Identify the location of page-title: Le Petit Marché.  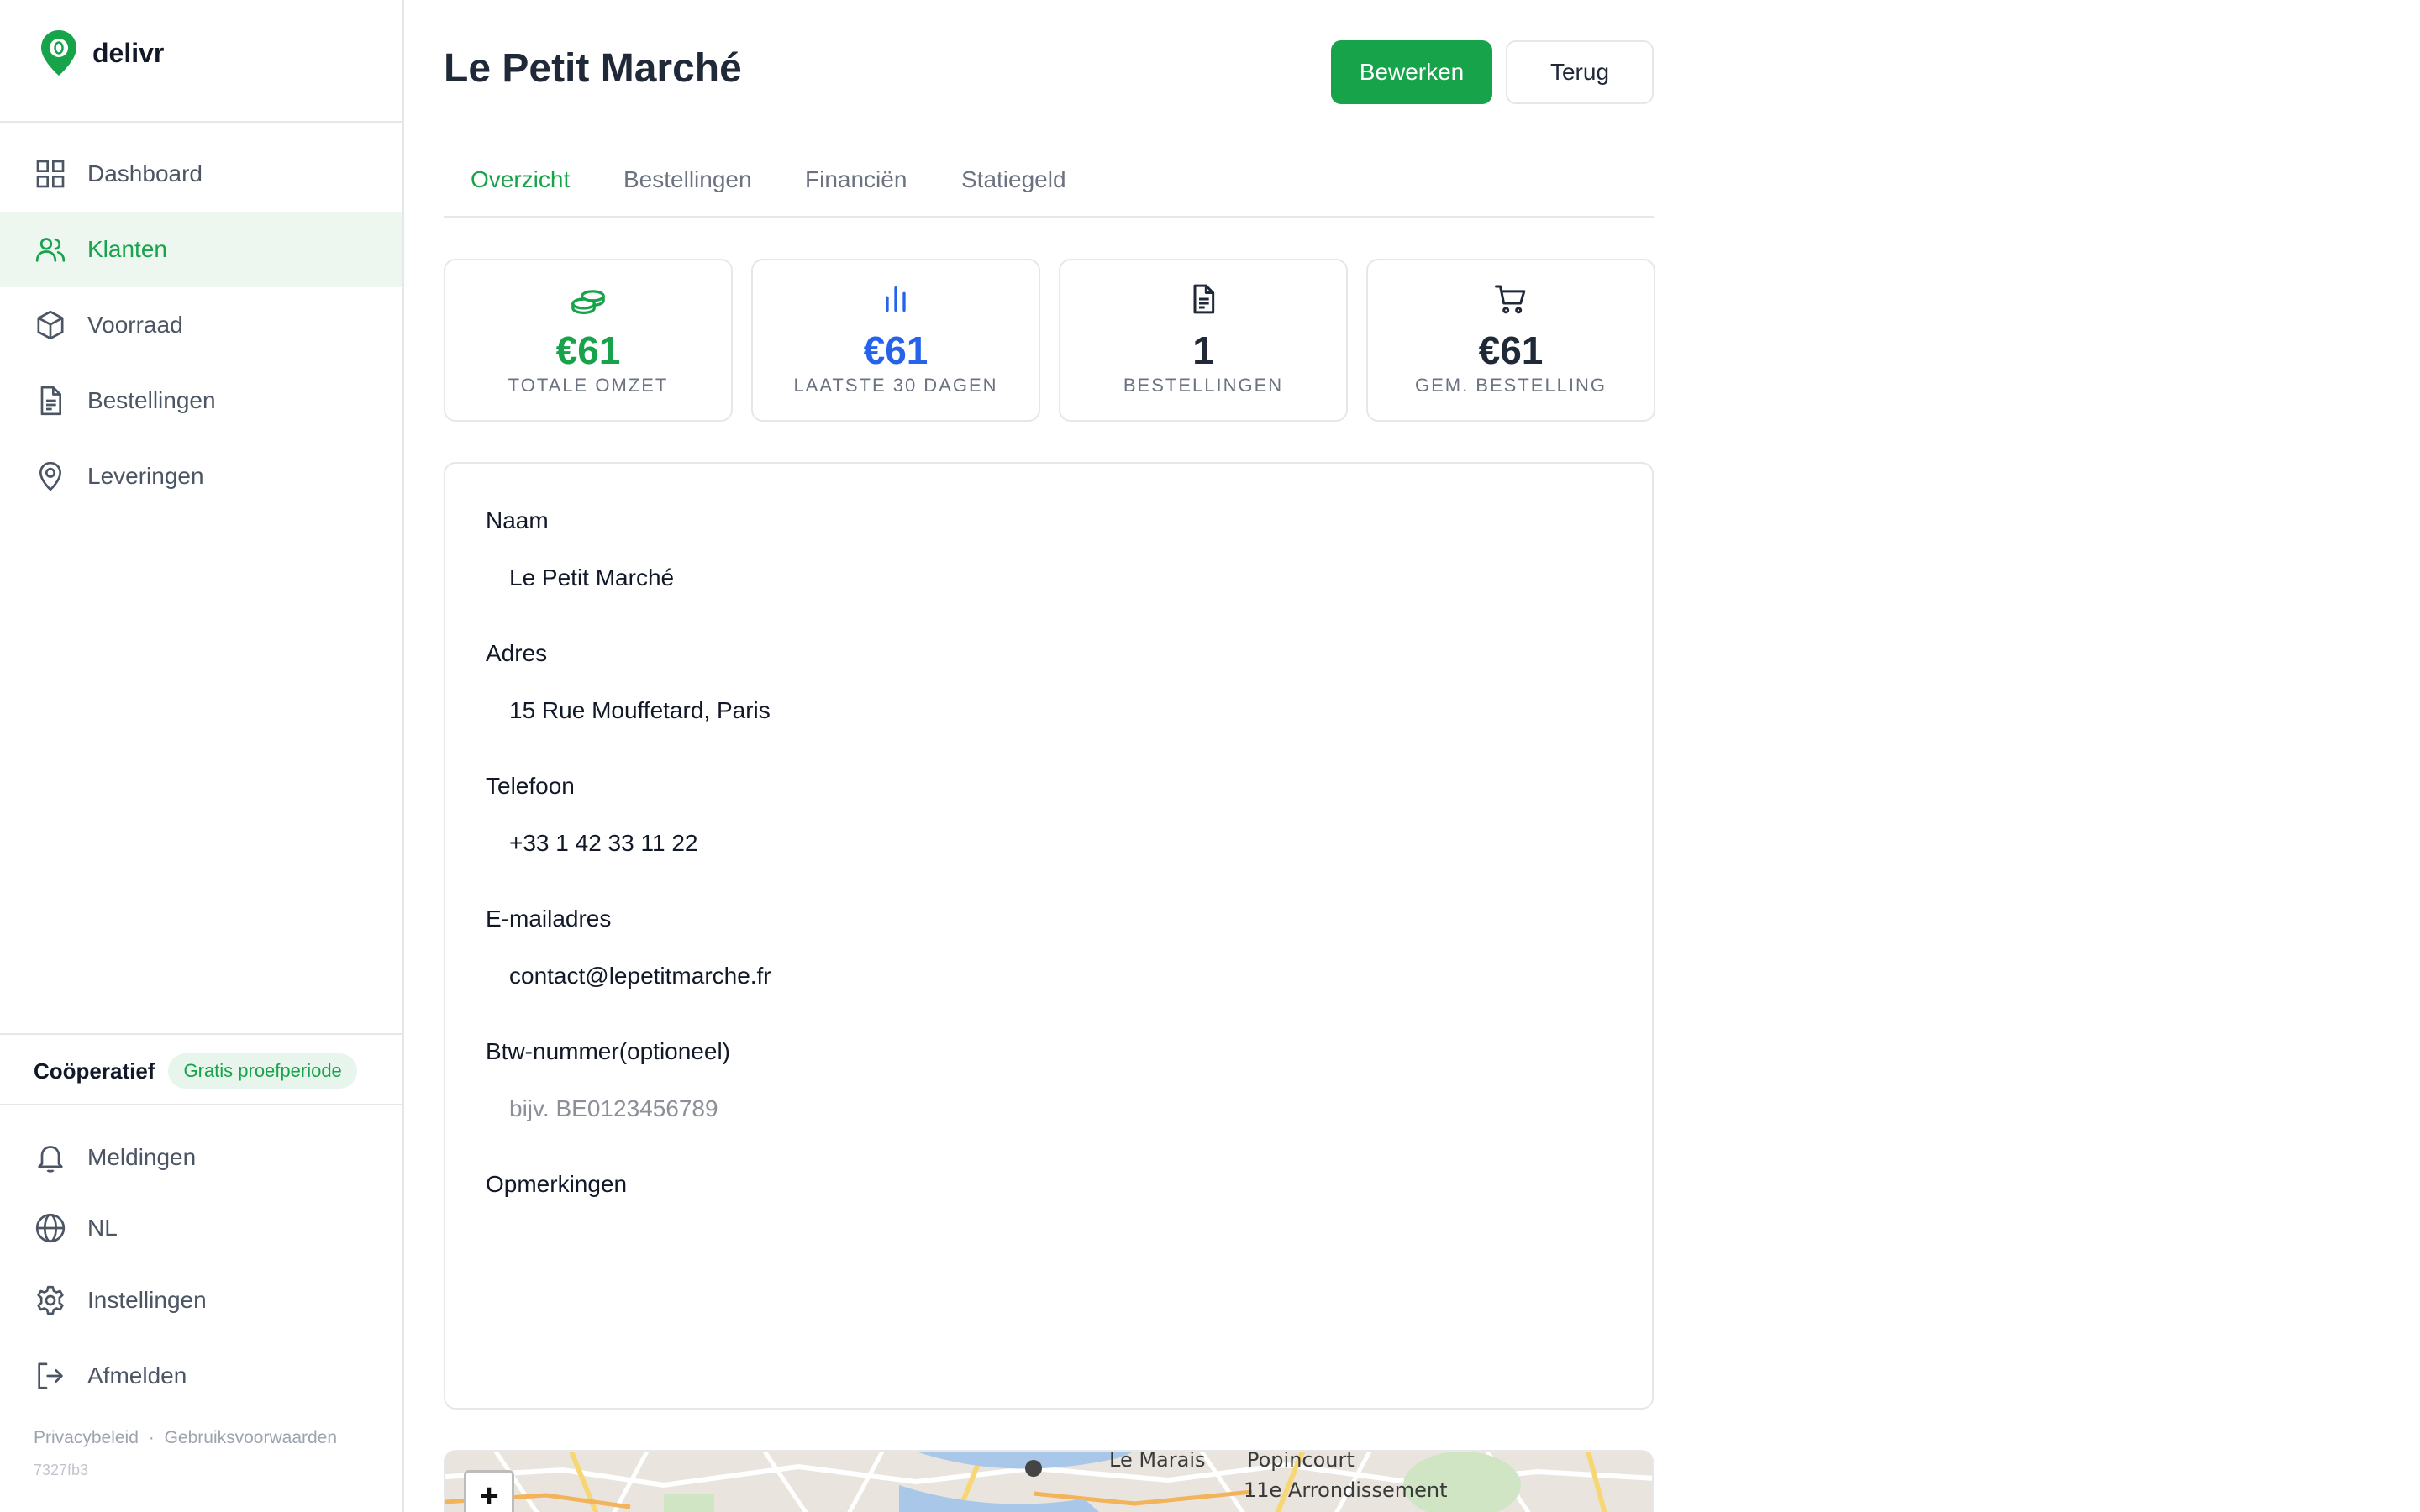
(593, 68).